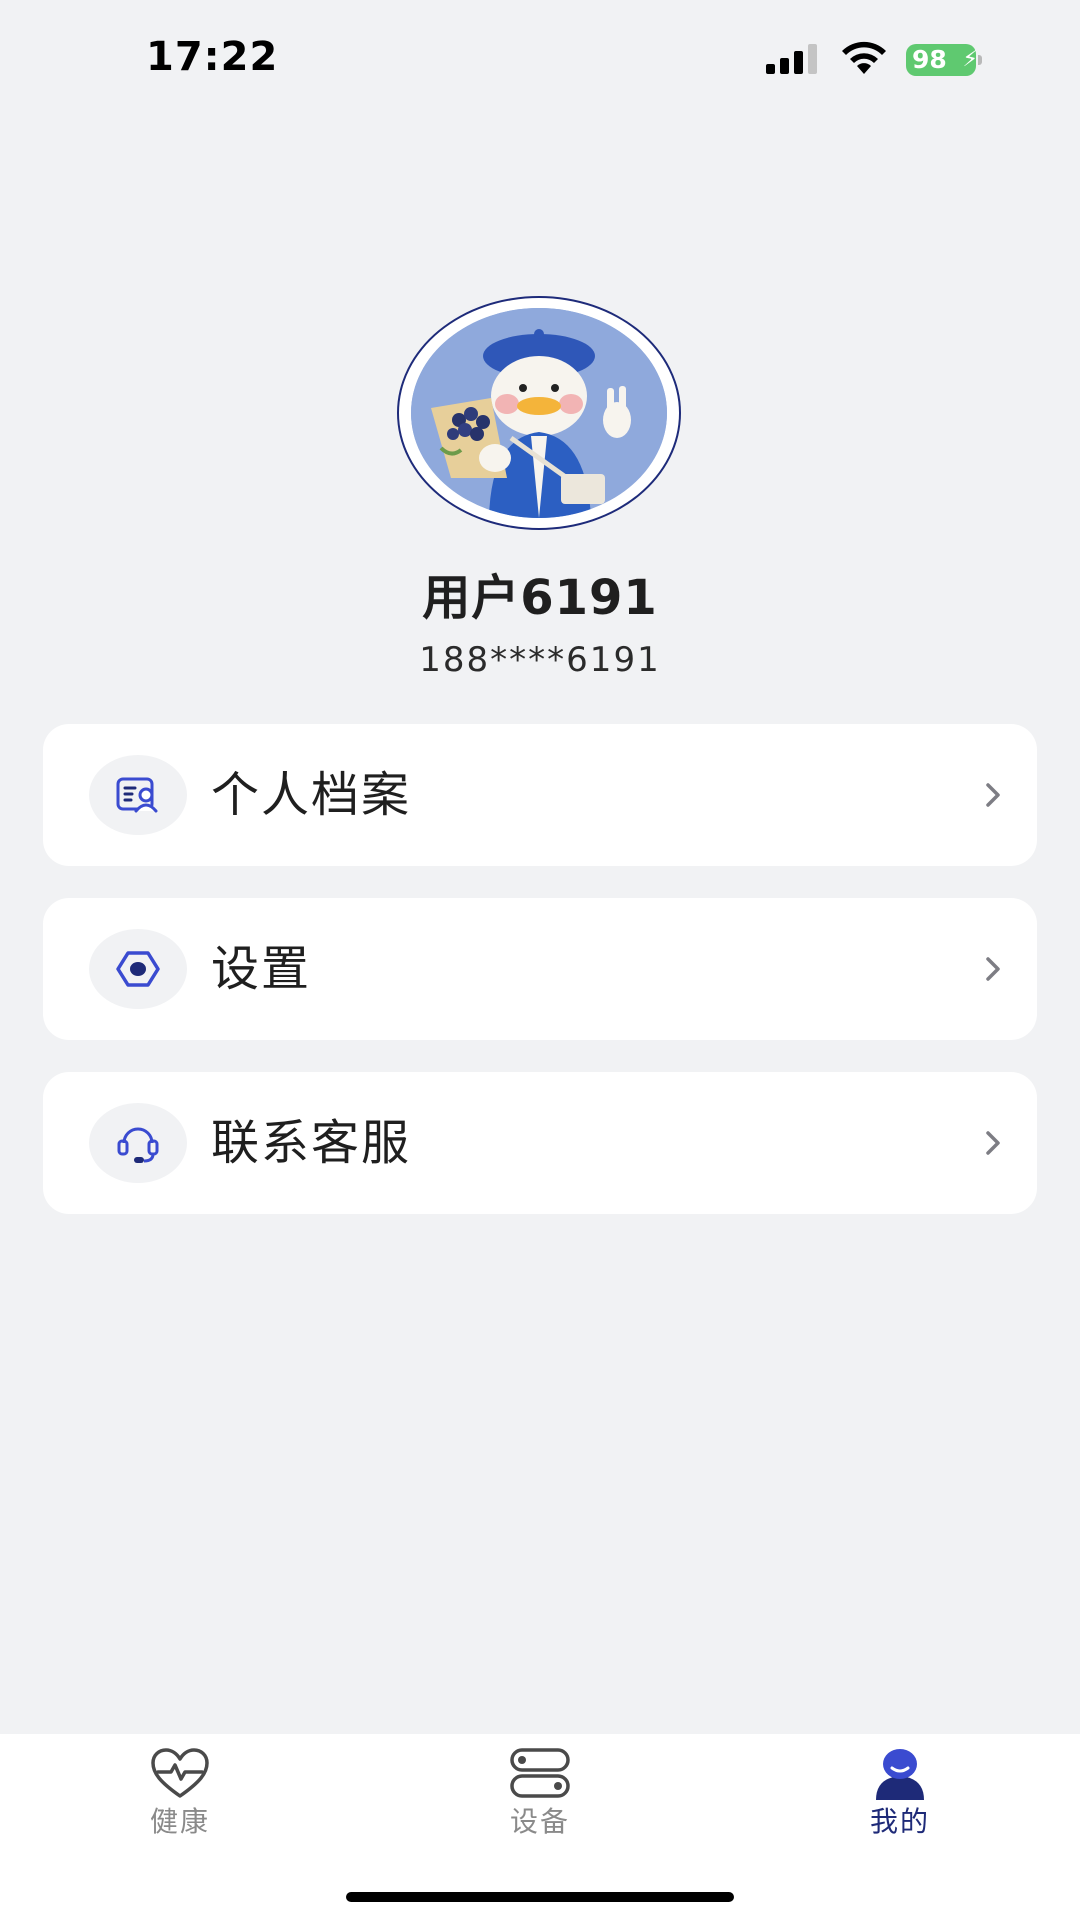 This screenshot has height=1920, width=1080. I want to click on device-icon, so click(540, 1773).